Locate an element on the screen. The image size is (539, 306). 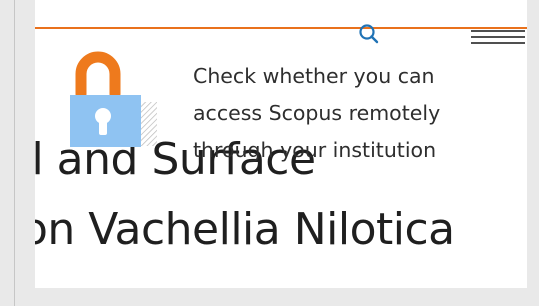
left-frame-border is located at coordinates (14, 153).